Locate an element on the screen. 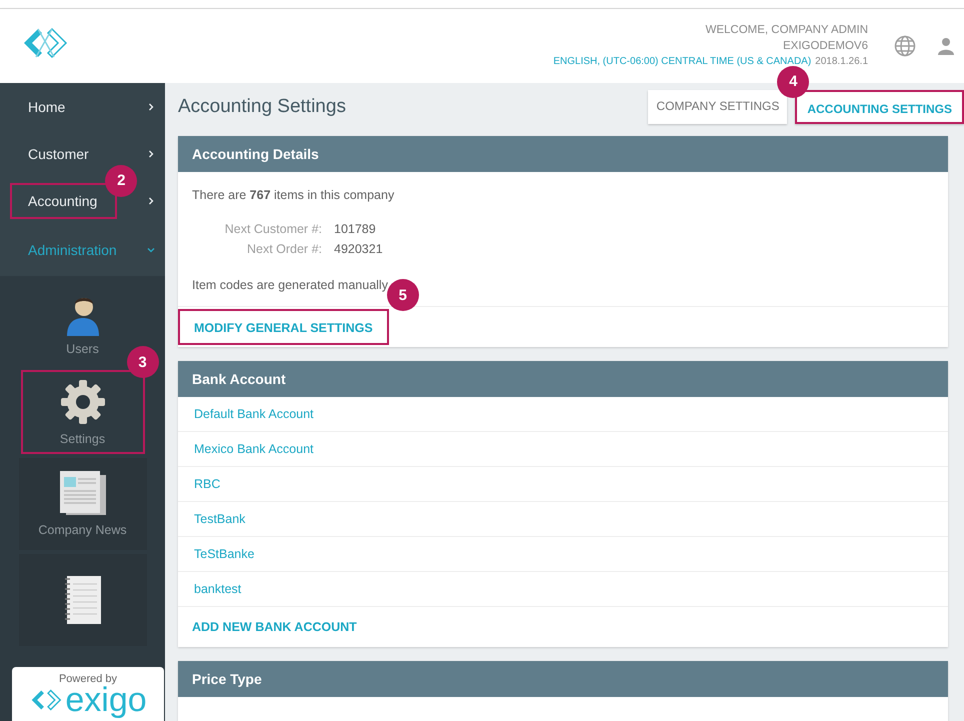 This screenshot has width=964, height=721. field-label: Next Customer #: is located at coordinates (273, 229).